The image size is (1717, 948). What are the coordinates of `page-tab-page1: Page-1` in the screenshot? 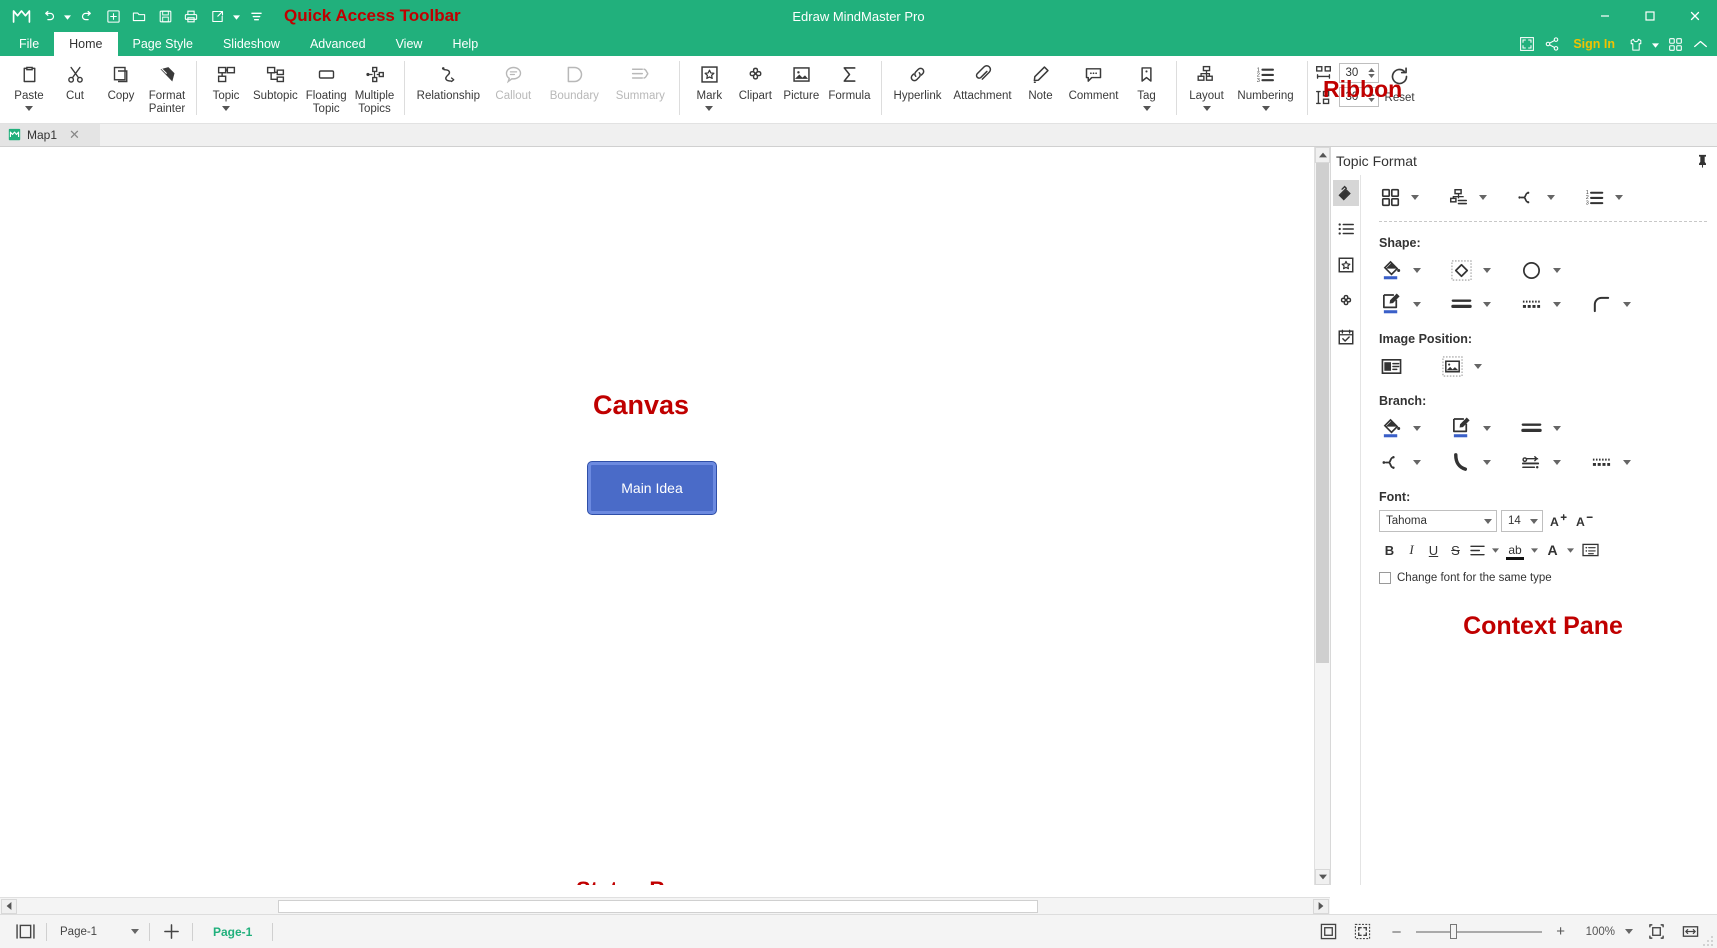 It's located at (232, 932).